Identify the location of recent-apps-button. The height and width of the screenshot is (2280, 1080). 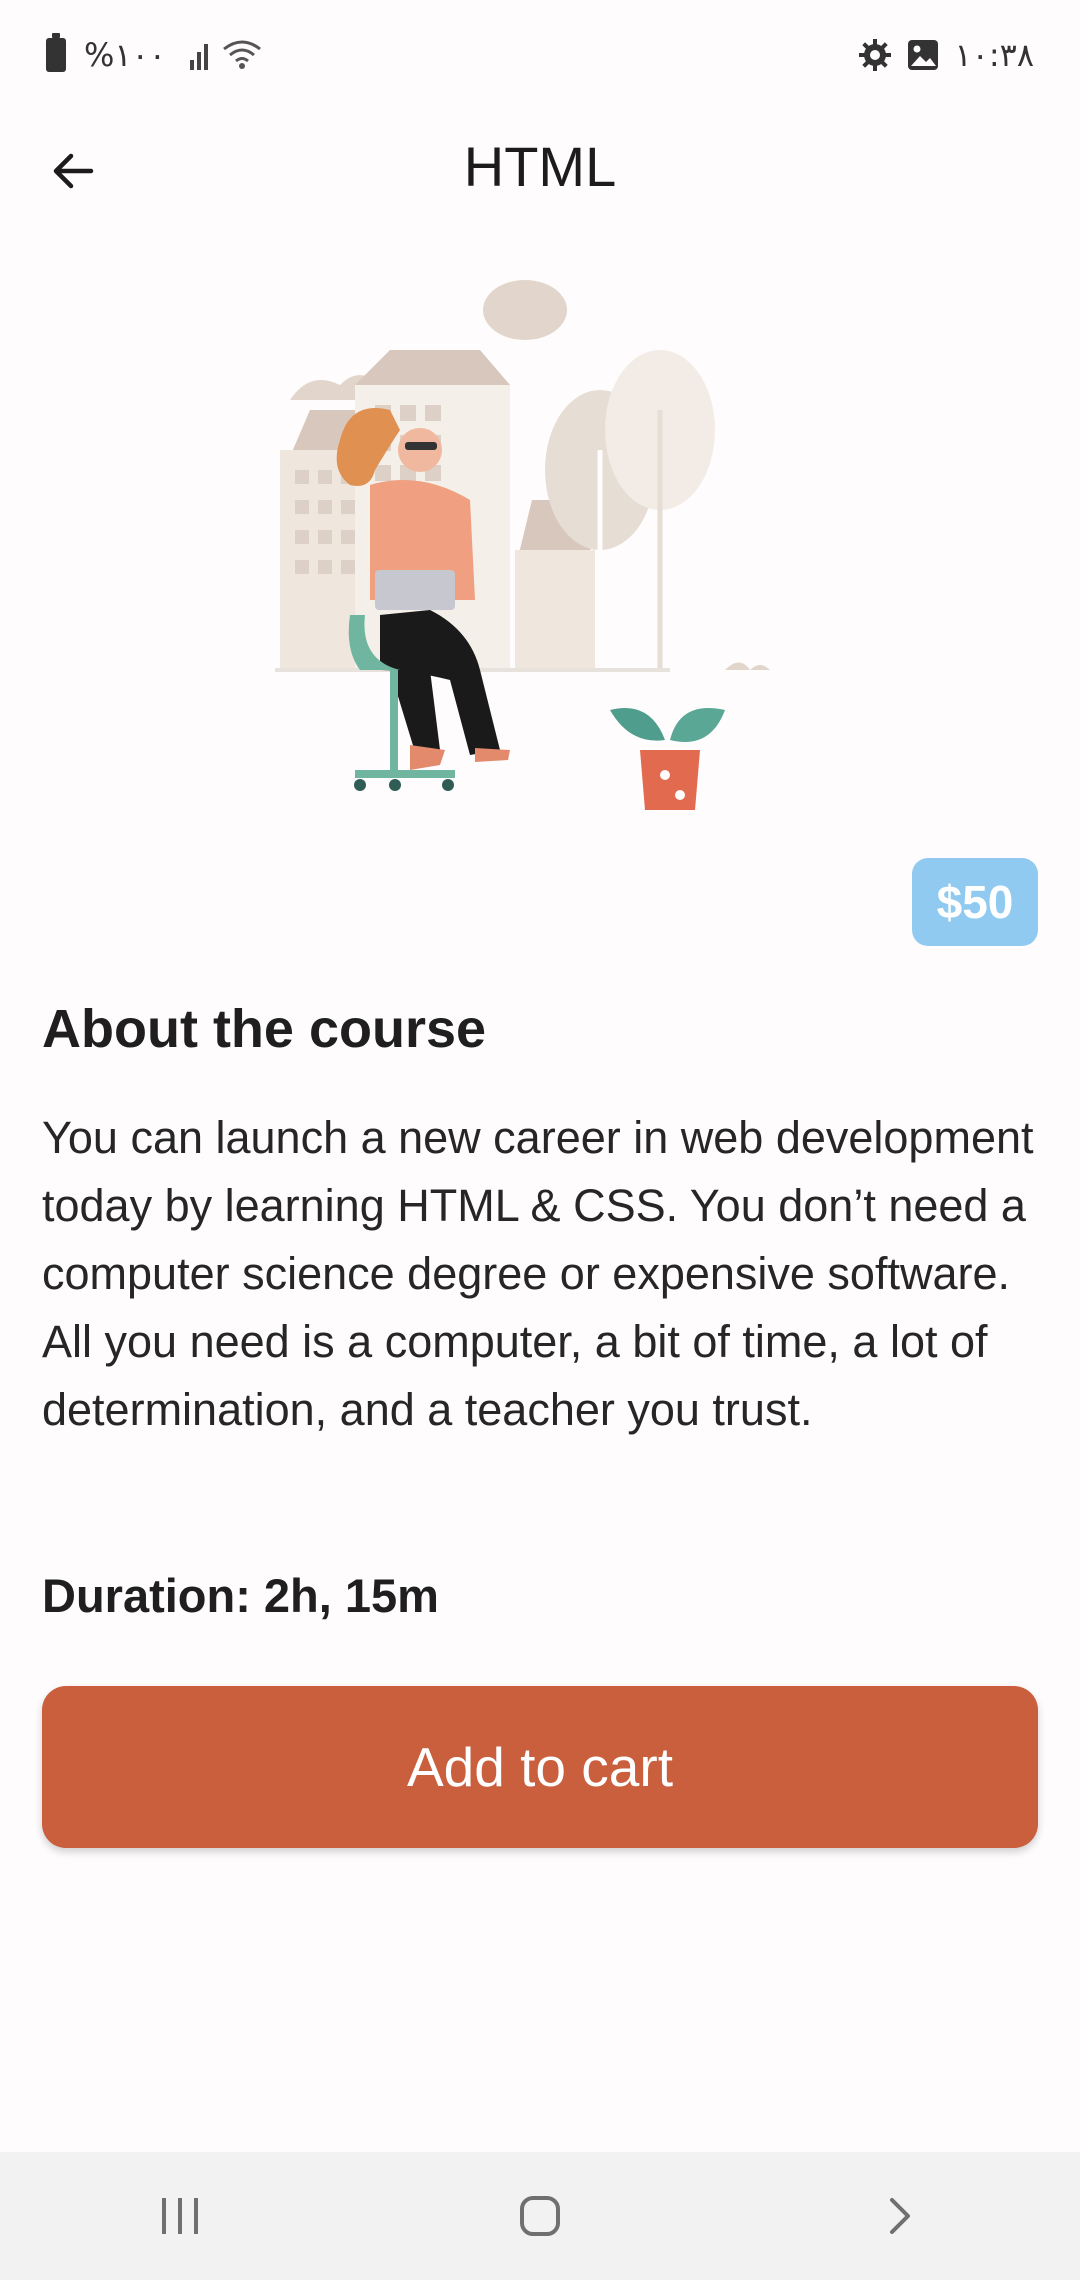
(180, 2216).